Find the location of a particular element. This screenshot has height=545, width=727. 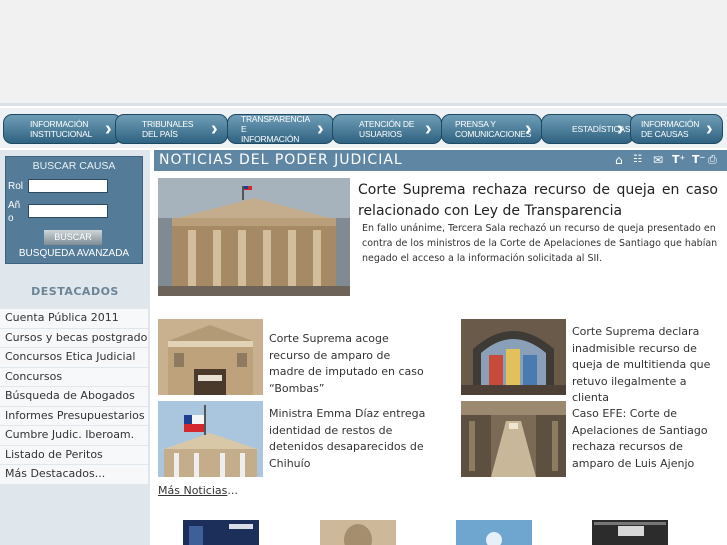

nav-label: ATENCIÓN DE USUARIOS is located at coordinates (387, 129).